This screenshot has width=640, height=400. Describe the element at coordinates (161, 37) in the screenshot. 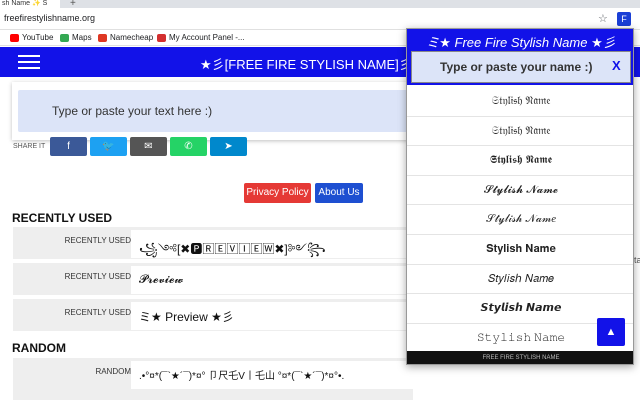

I see `account-panel-icon` at that location.